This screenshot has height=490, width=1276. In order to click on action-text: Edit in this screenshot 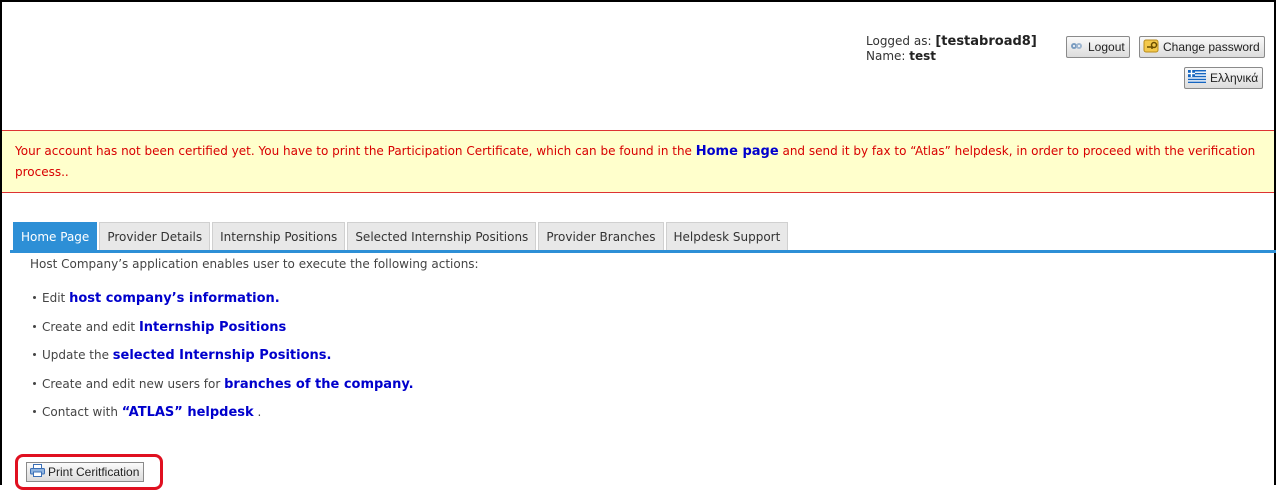, I will do `click(56, 298)`.